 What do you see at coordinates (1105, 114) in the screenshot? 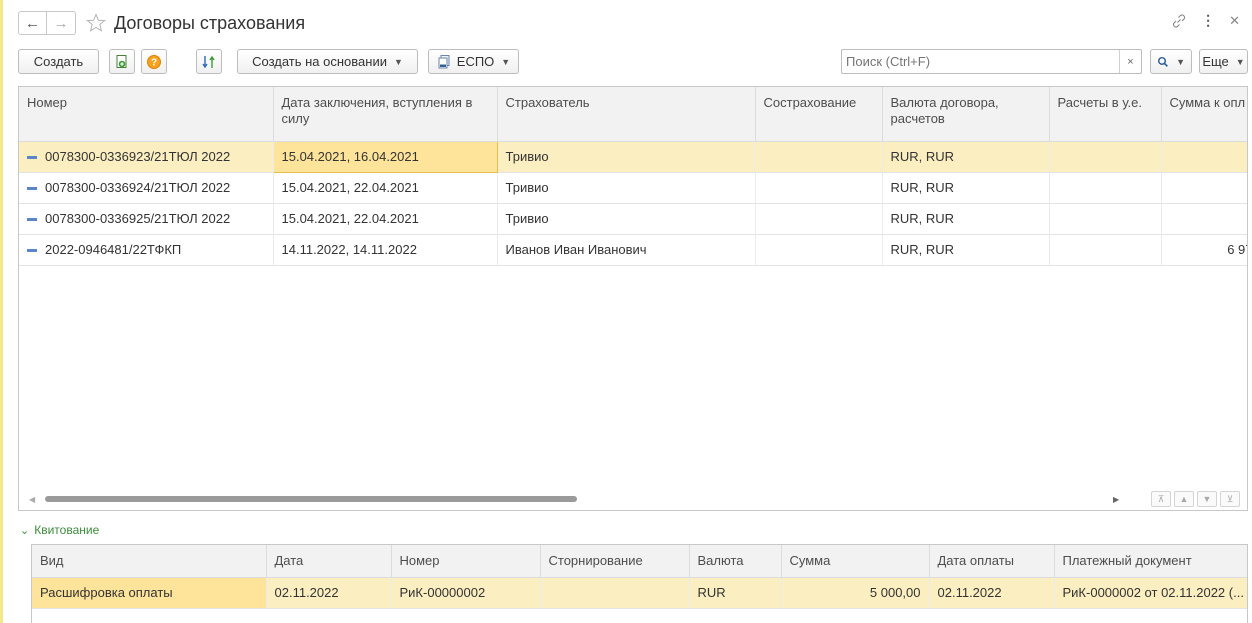
I see `column-header-conventional-units: Расчеты в у.е.` at bounding box center [1105, 114].